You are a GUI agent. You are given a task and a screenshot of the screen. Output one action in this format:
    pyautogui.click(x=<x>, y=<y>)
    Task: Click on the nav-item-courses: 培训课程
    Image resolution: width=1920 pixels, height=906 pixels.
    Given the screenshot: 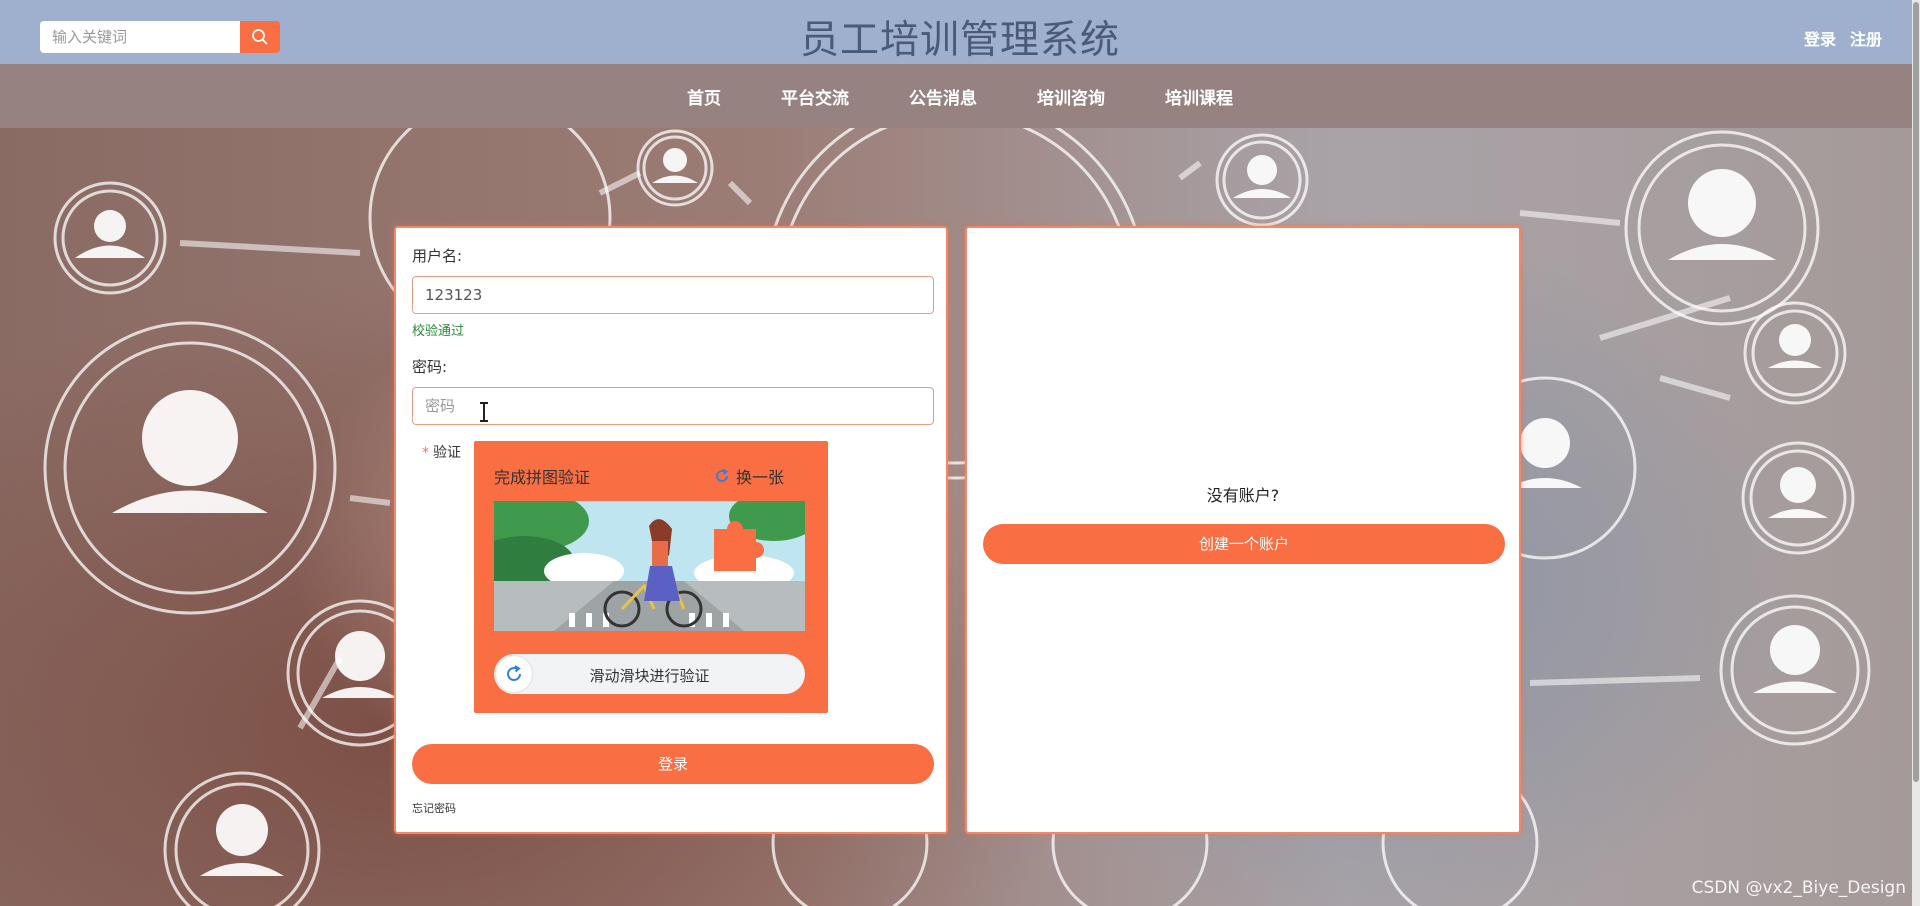 What is the action you would take?
    pyautogui.click(x=1199, y=96)
    